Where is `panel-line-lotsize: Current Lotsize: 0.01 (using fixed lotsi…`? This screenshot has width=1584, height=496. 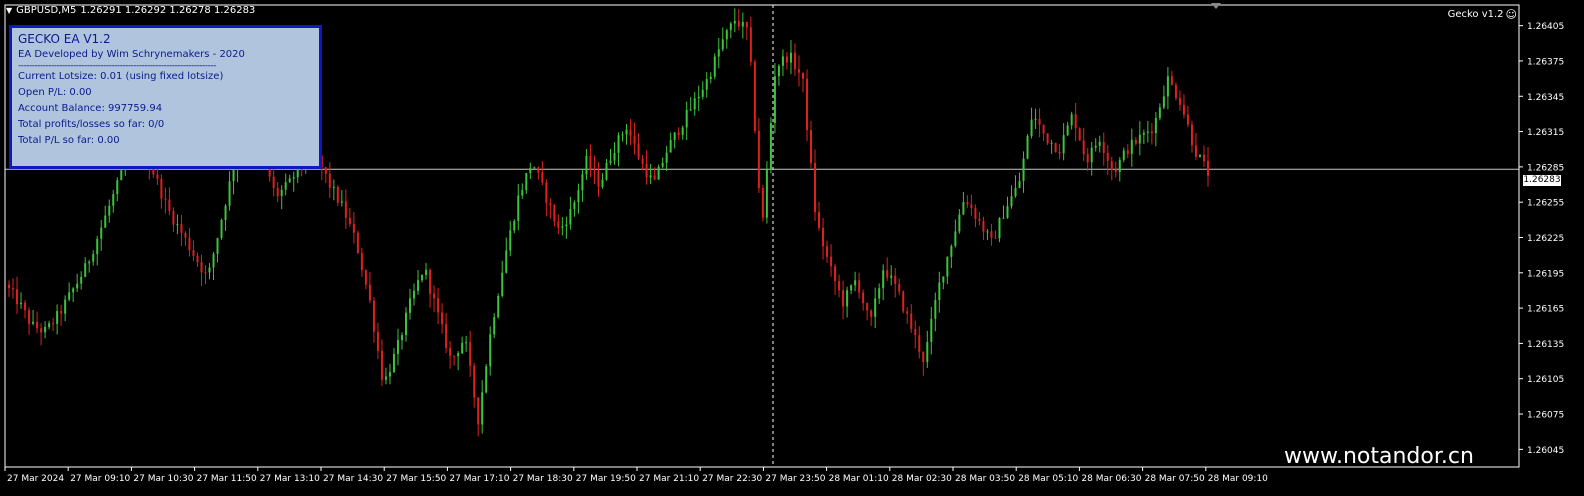
panel-line-lotsize: Current Lotsize: 0.01 (using fixed lotsi… is located at coordinates (121, 76).